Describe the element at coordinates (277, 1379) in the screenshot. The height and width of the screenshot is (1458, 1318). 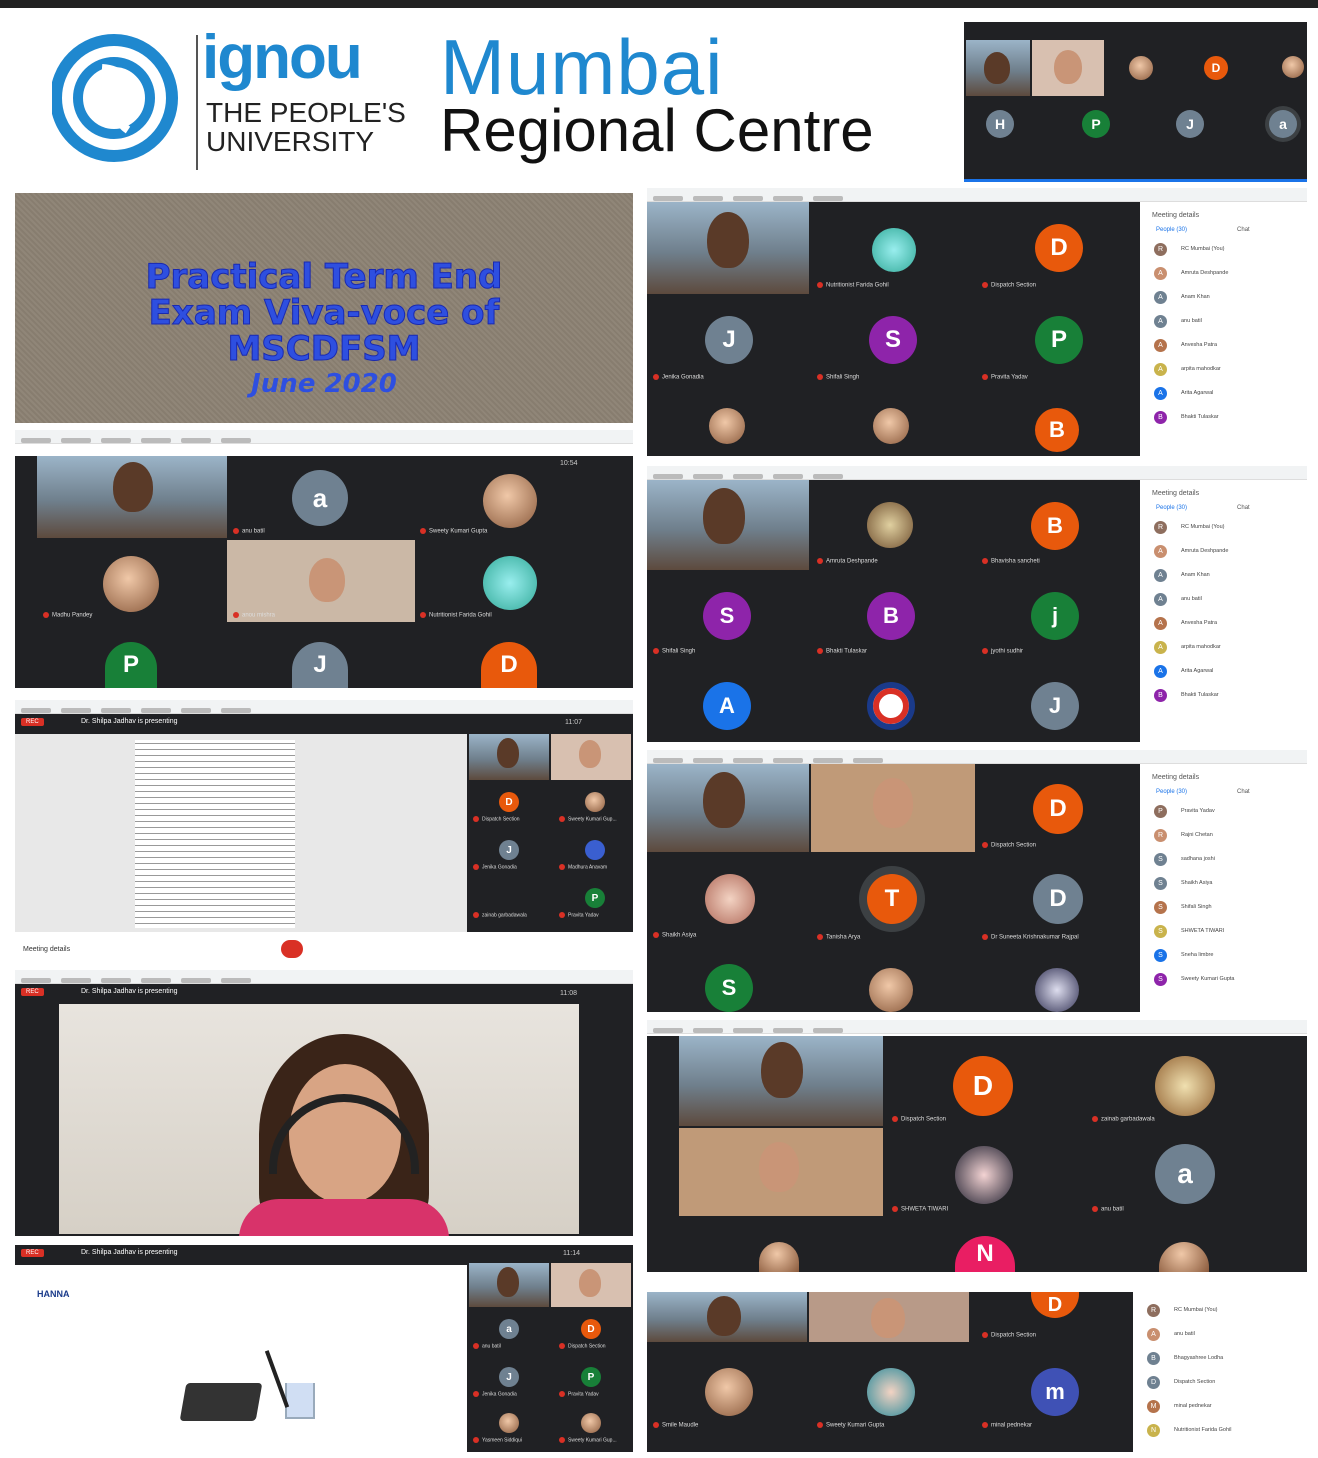
I see `electrode-image` at that location.